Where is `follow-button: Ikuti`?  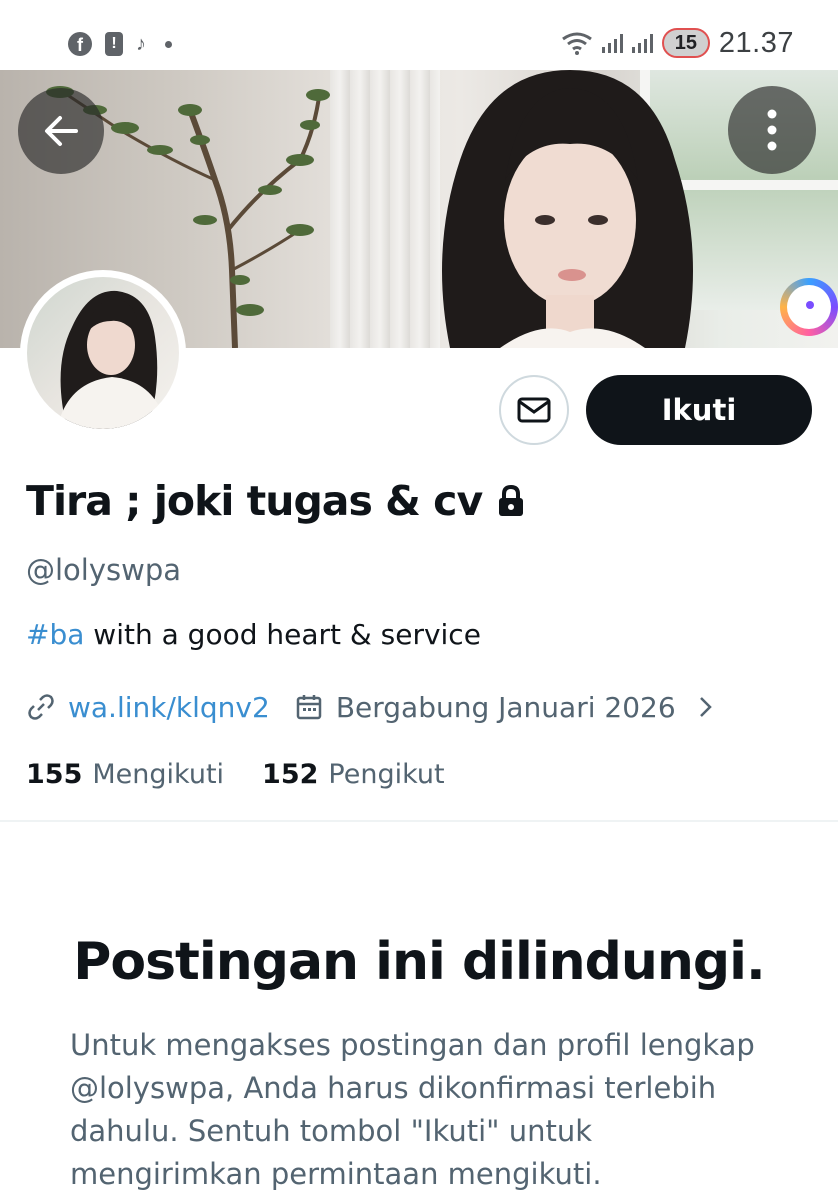
follow-button: Ikuti is located at coordinates (699, 410).